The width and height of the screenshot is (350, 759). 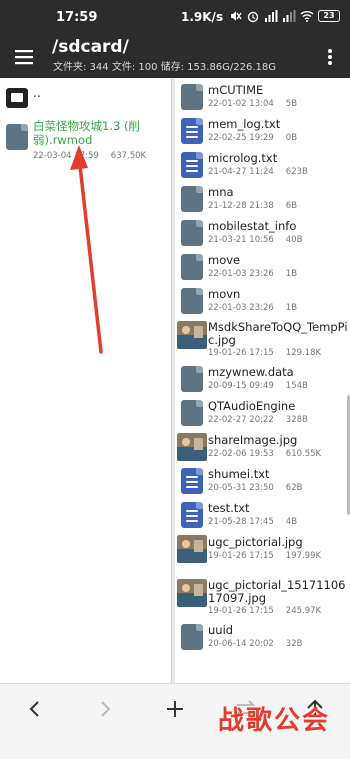 What do you see at coordinates (175, 709) in the screenshot?
I see `add-icon` at bounding box center [175, 709].